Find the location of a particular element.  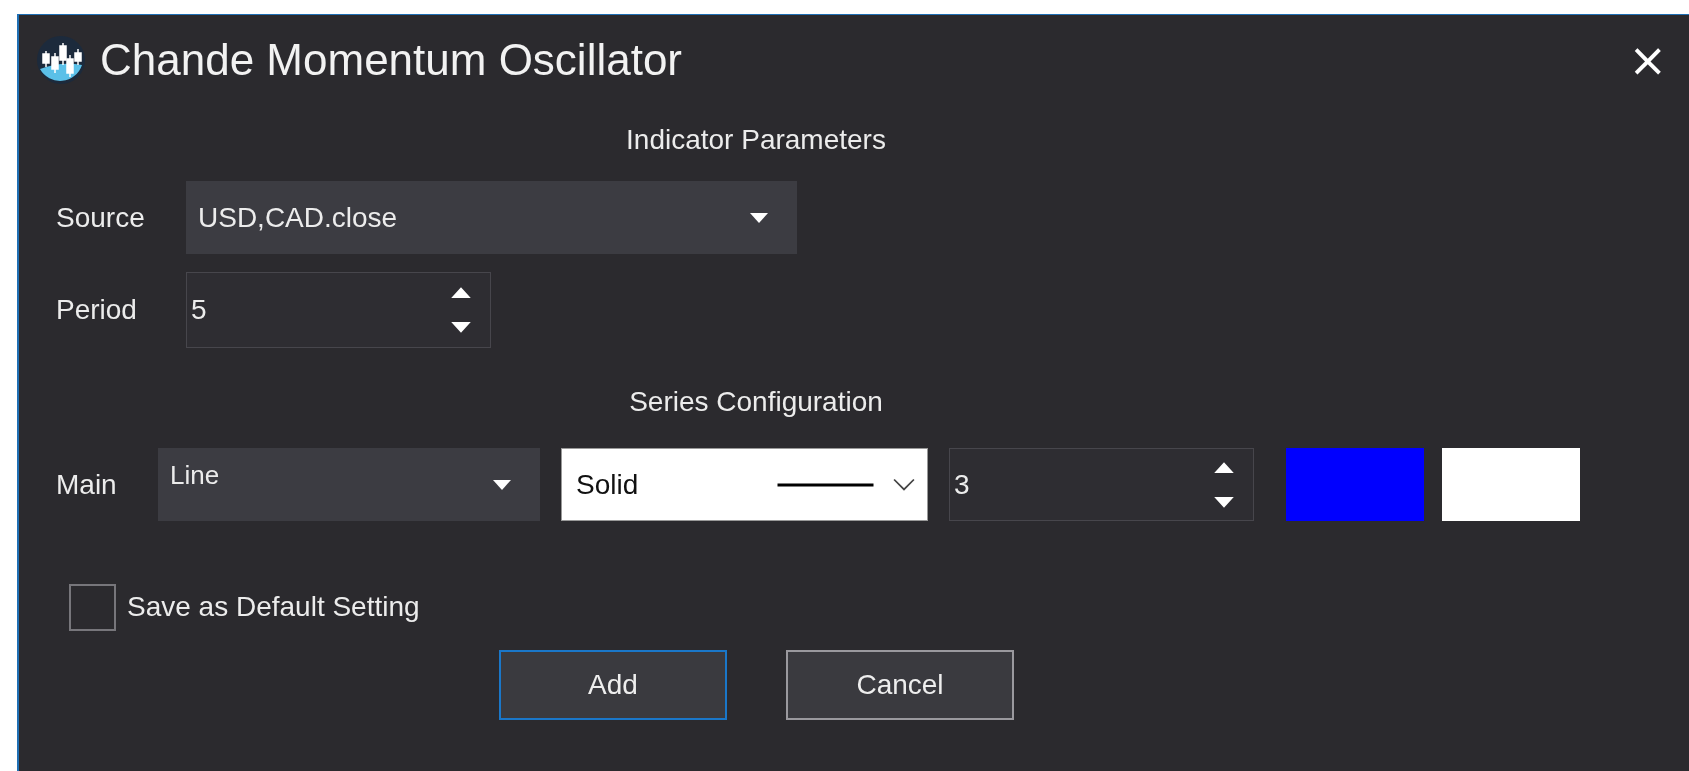

line-width-spinbox: 3 is located at coordinates (1101, 484).